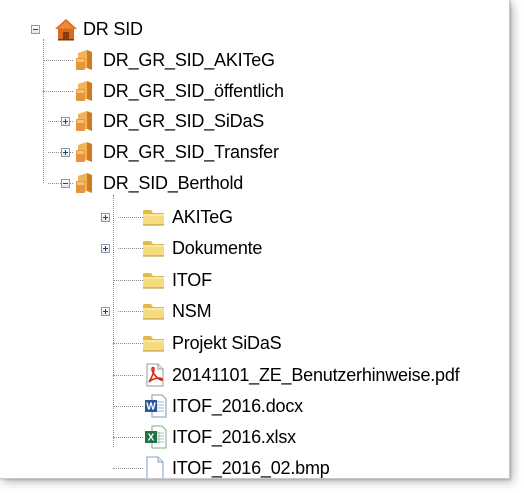 The height and width of the screenshot is (493, 524). Describe the element at coordinates (315, 375) in the screenshot. I see `tree-node-pdf-file: 20141101_ZE_Benutzerhinweise.pdf` at that location.